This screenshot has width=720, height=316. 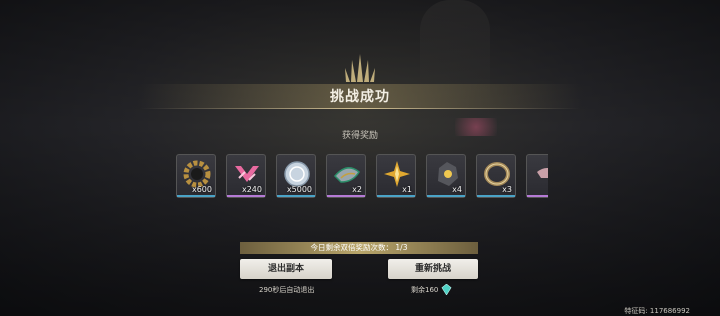 I want to click on double-reward-counter: 今日剩余双倍奖励次数： 1/3, so click(x=359, y=248).